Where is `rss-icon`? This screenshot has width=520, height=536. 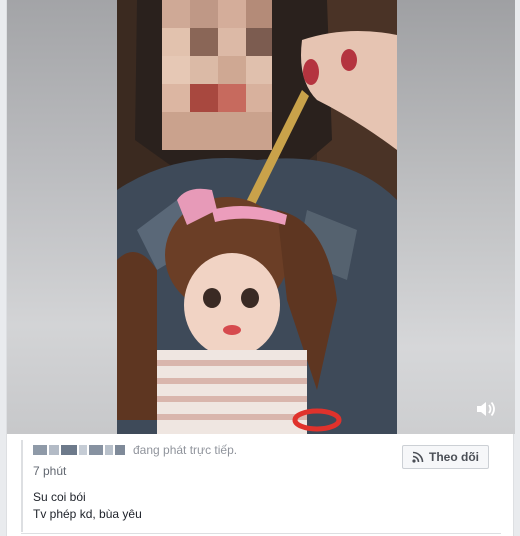 rss-icon is located at coordinates (418, 457).